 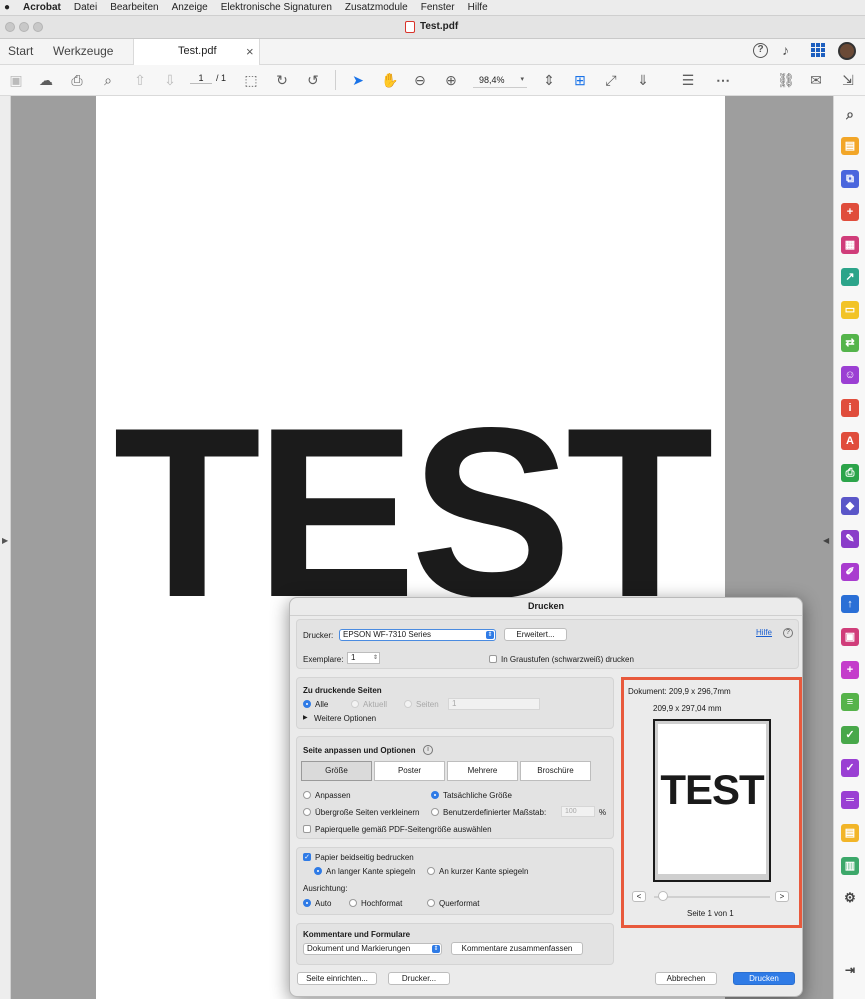 I want to click on preview-slider-thumb, so click(x=663, y=896).